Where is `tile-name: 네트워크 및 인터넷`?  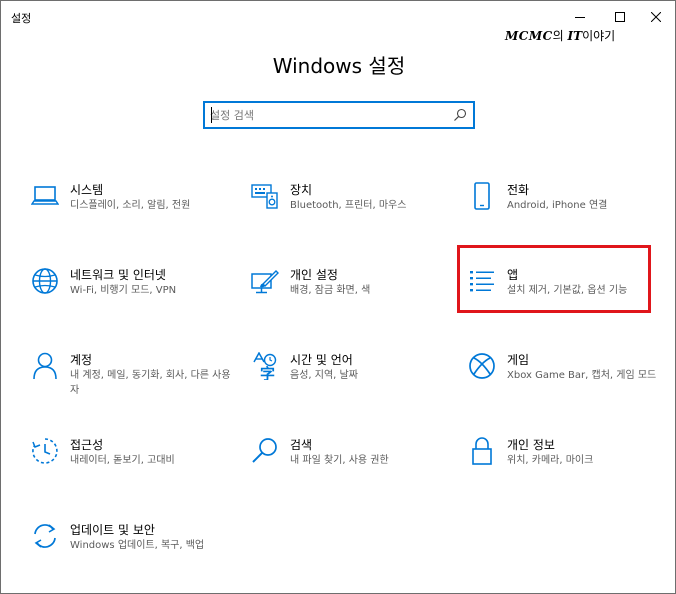 tile-name: 네트워크 및 인터넷 is located at coordinates (118, 275).